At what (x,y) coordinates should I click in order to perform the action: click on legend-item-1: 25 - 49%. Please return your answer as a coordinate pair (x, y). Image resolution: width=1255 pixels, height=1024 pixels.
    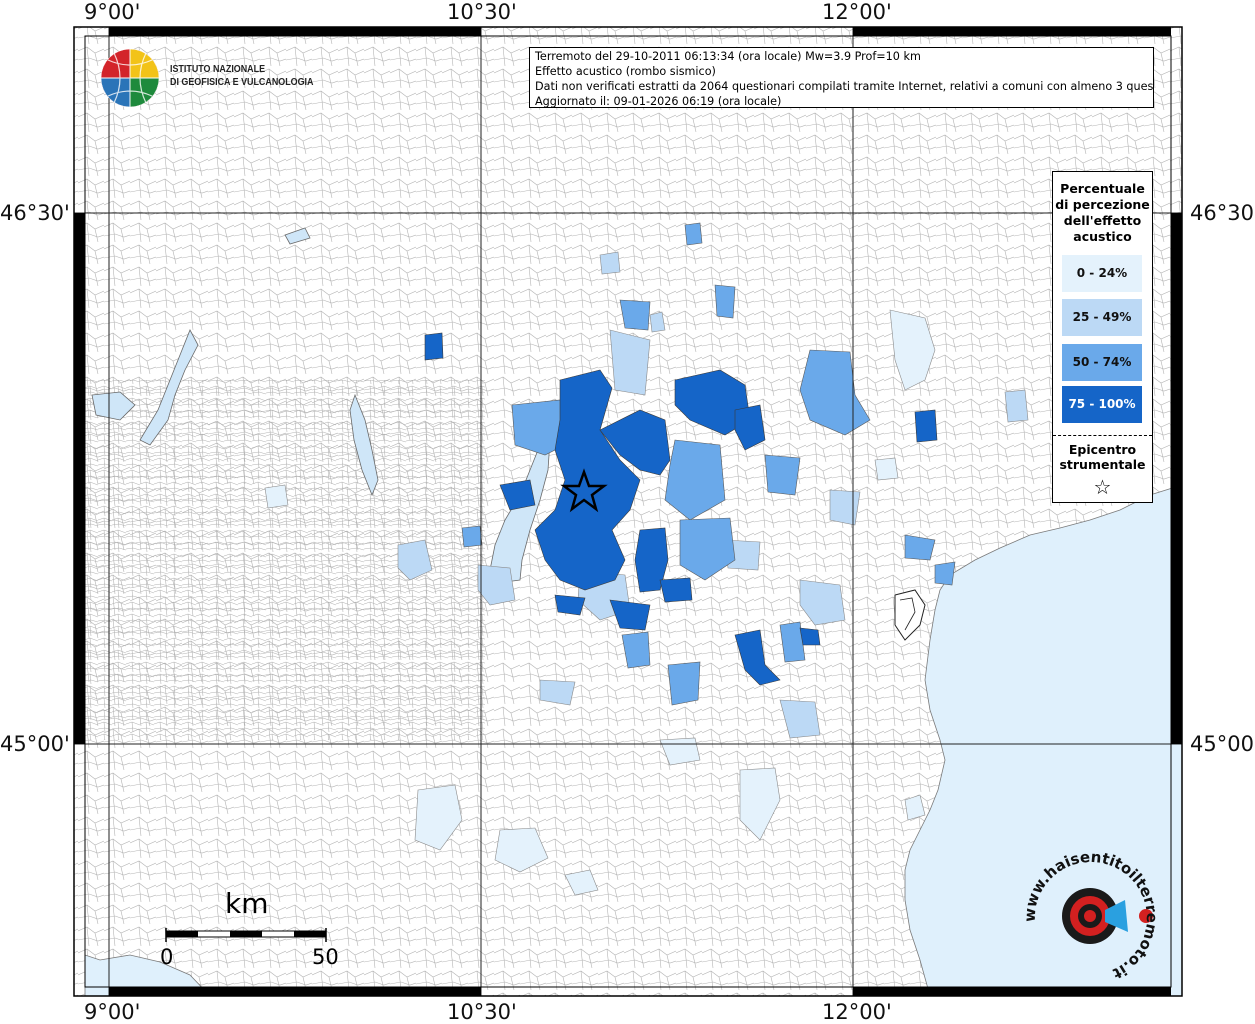
    Looking at the image, I should click on (1102, 317).